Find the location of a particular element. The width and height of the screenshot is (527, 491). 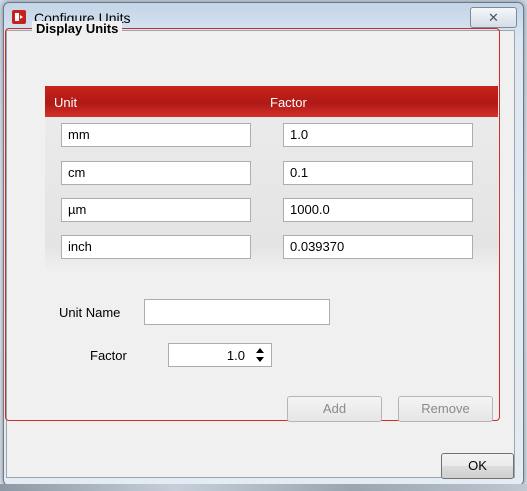

units-app-icon is located at coordinates (19, 17).